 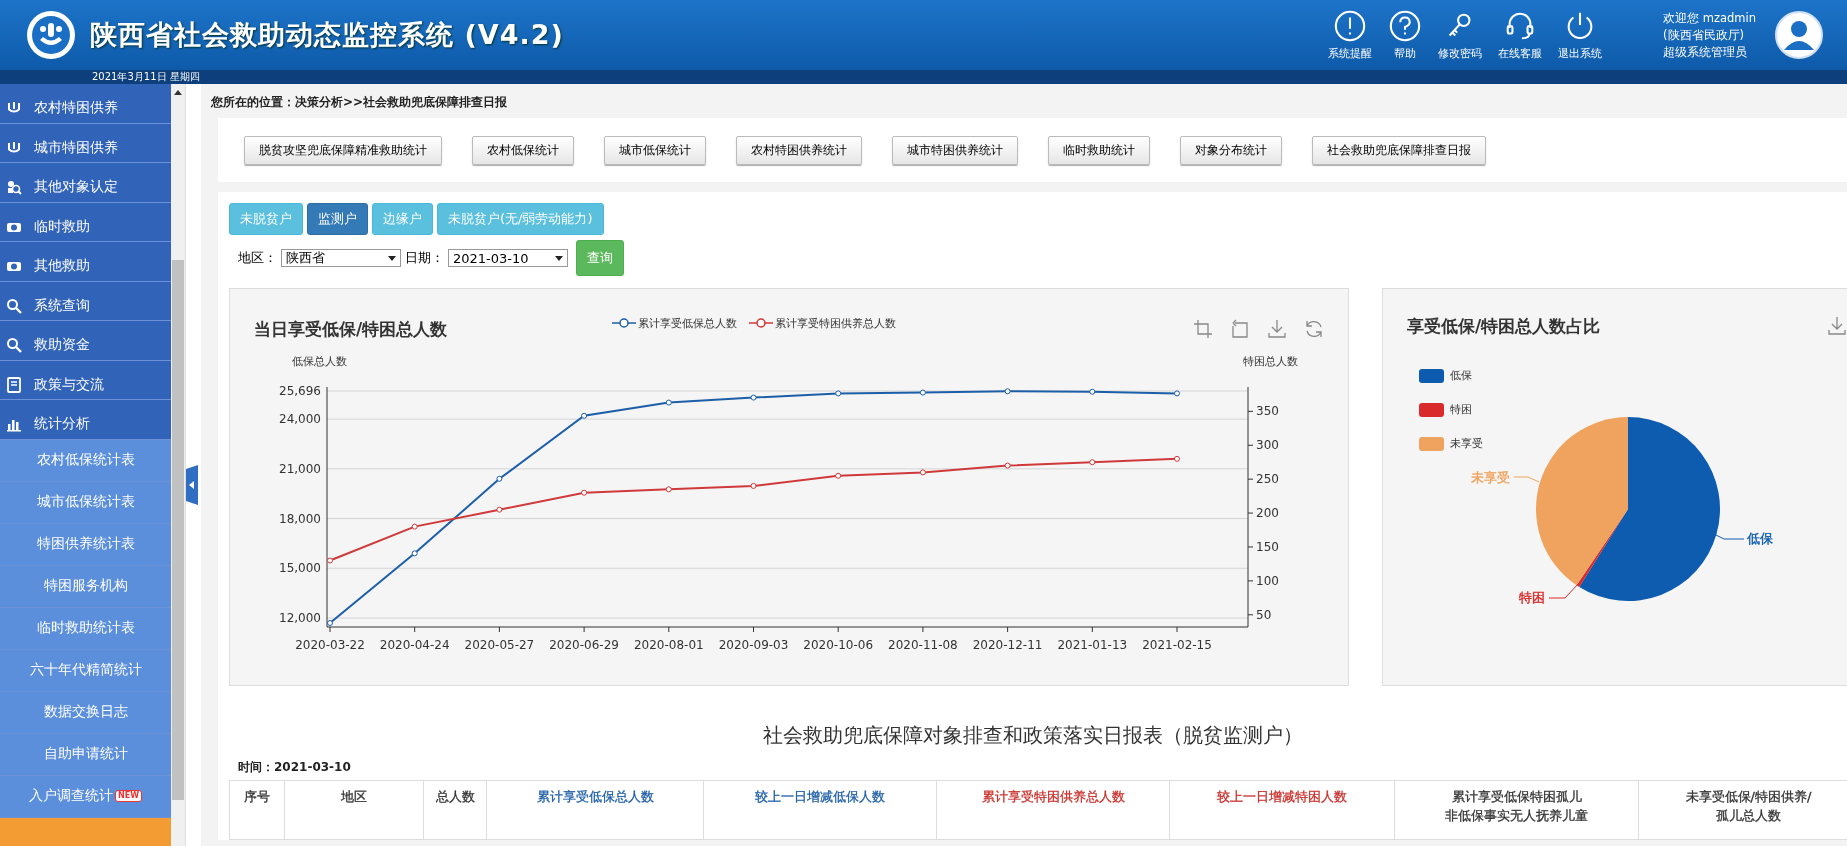 I want to click on column-header: 累计享受特困供养总人数, so click(x=1052, y=810).